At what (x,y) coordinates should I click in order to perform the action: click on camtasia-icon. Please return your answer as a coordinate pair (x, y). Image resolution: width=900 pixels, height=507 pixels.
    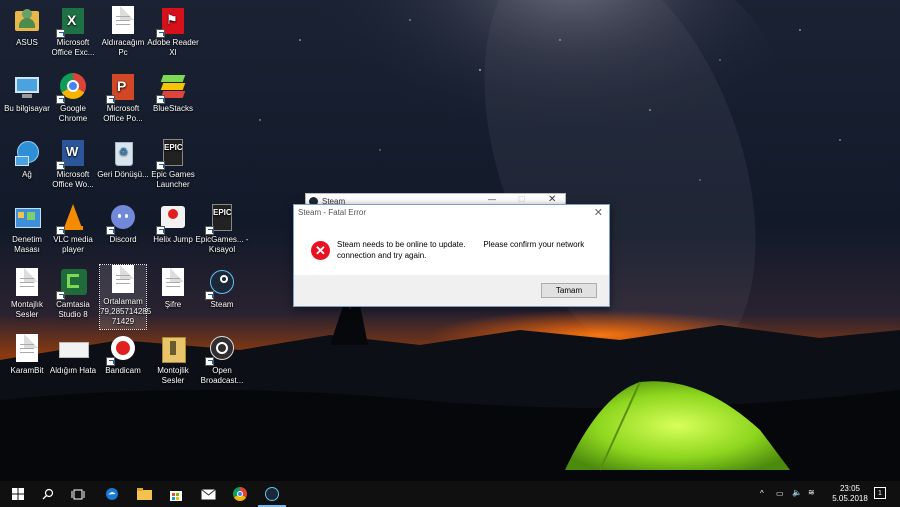
    Looking at the image, I should click on (72, 284).